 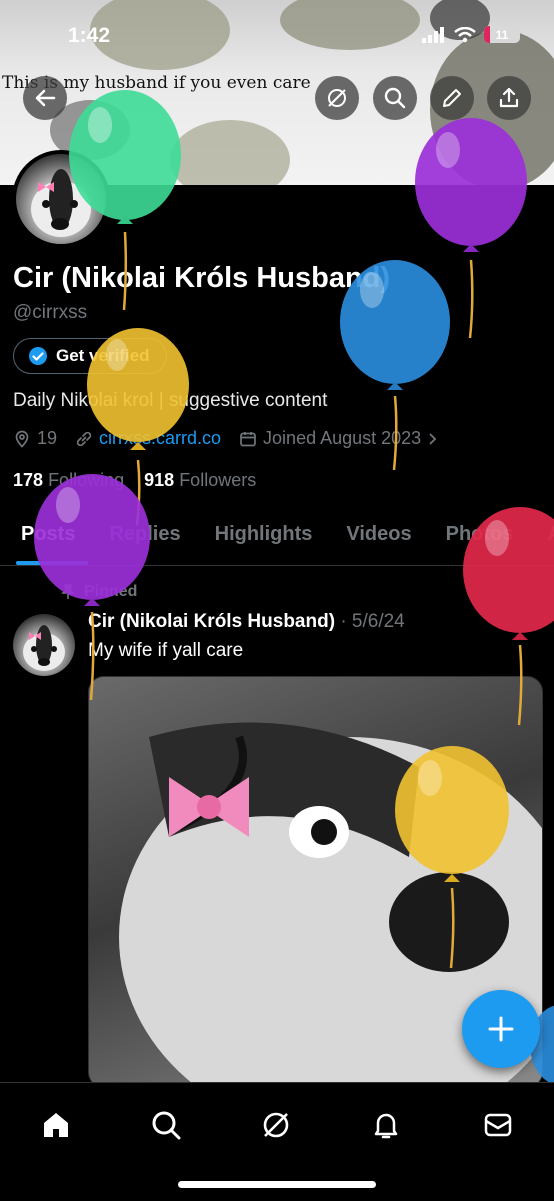 I want to click on avatar-image, so click(x=61, y=203).